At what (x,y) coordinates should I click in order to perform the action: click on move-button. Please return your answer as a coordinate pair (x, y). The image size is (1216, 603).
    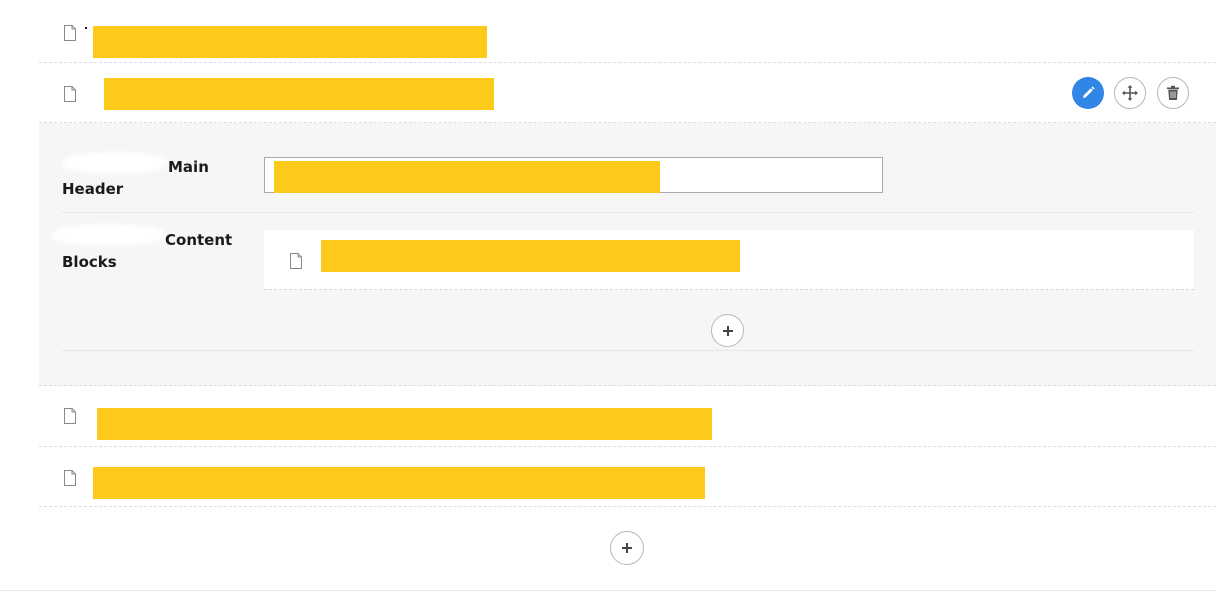
    Looking at the image, I should click on (1130, 93).